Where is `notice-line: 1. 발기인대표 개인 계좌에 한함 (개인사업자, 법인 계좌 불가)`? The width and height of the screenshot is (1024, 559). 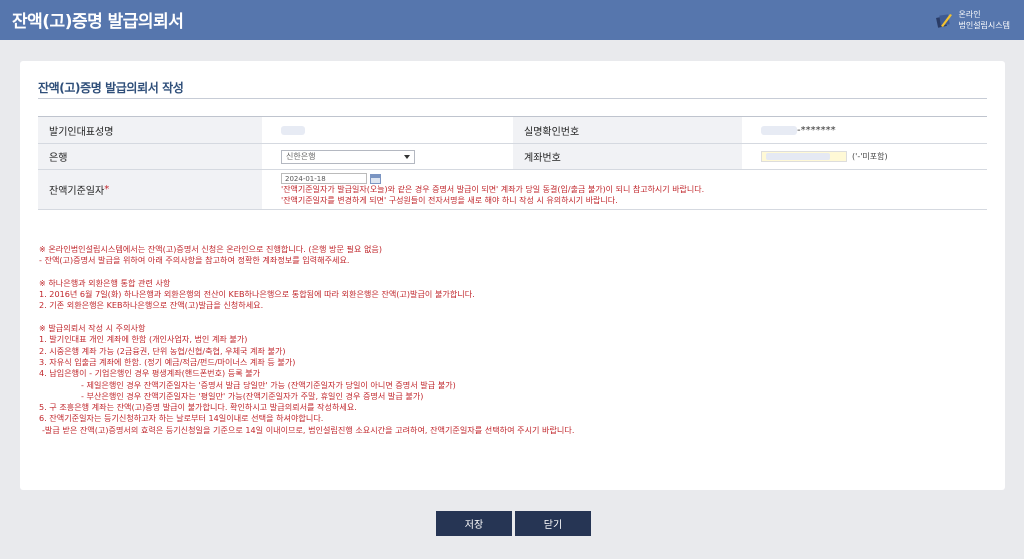
notice-line: 1. 발기인대표 개인 계좌에 한함 (개인사업자, 법인 계좌 불가) is located at coordinates (143, 339).